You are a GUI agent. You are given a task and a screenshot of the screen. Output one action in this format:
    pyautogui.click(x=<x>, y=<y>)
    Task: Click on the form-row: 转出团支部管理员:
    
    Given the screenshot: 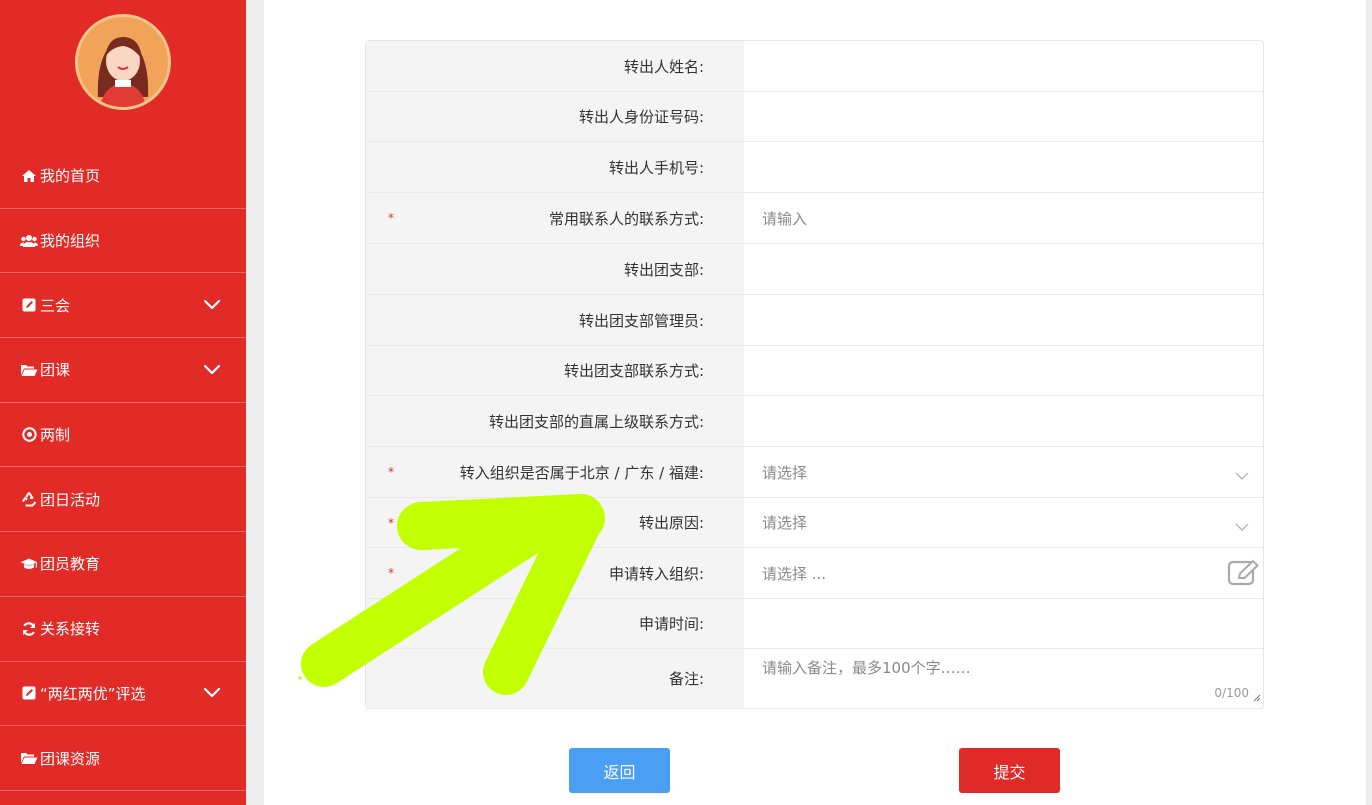 What is the action you would take?
    pyautogui.click(x=814, y=320)
    